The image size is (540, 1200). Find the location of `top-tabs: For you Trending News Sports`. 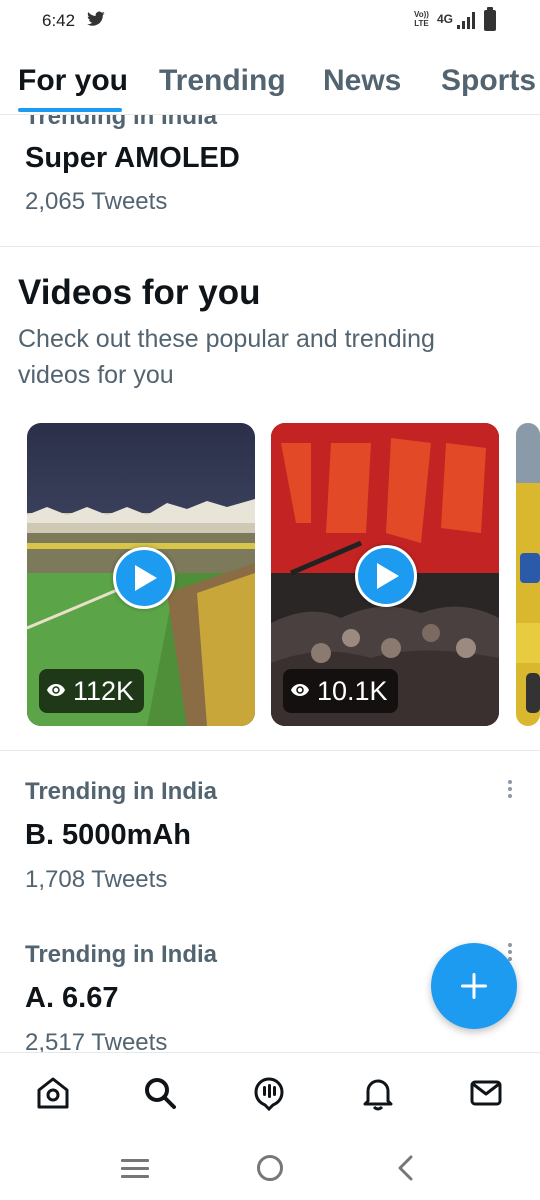

top-tabs: For you Trending News Sports is located at coordinates (270, 81).